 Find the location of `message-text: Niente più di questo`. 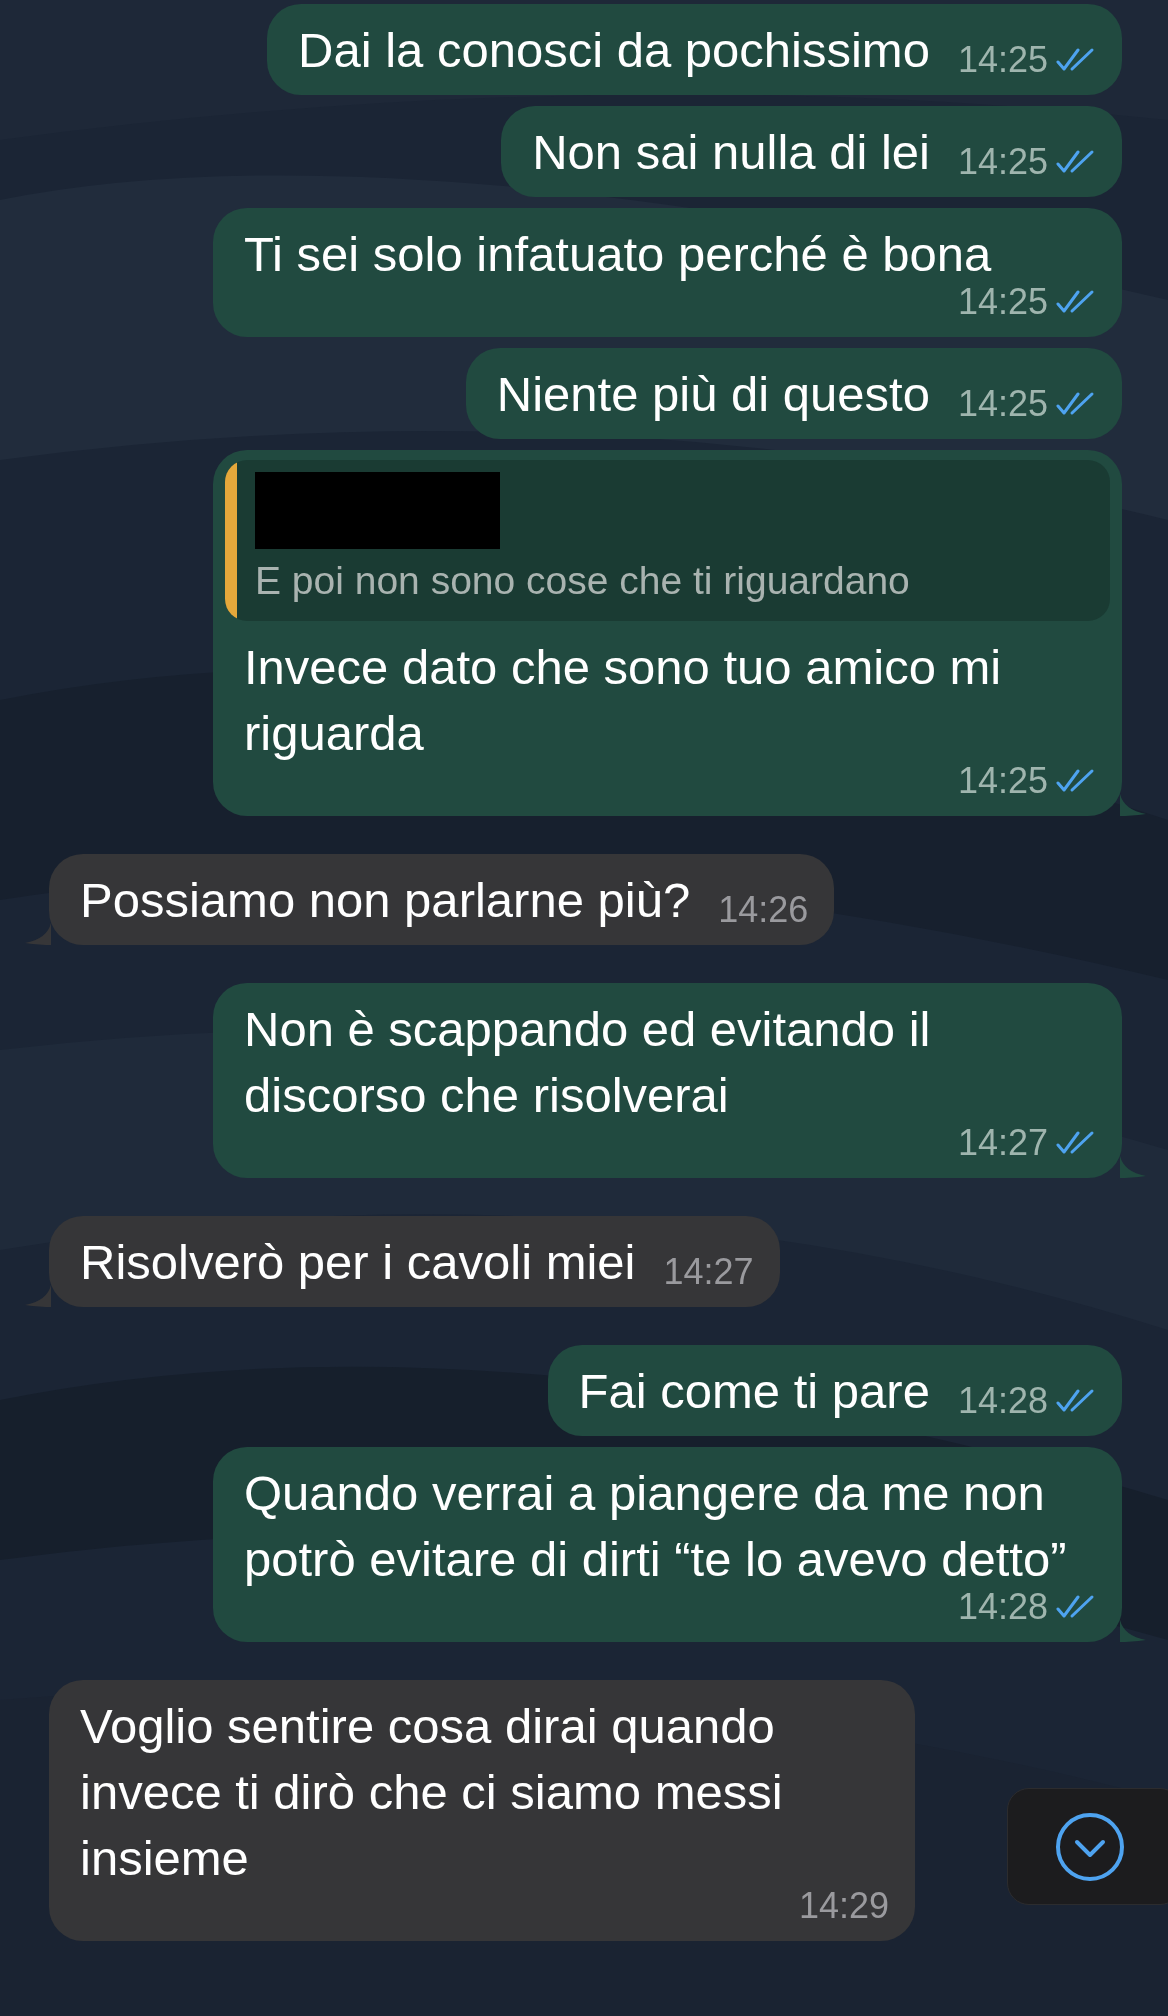

message-text: Niente più di questo is located at coordinates (713, 394).